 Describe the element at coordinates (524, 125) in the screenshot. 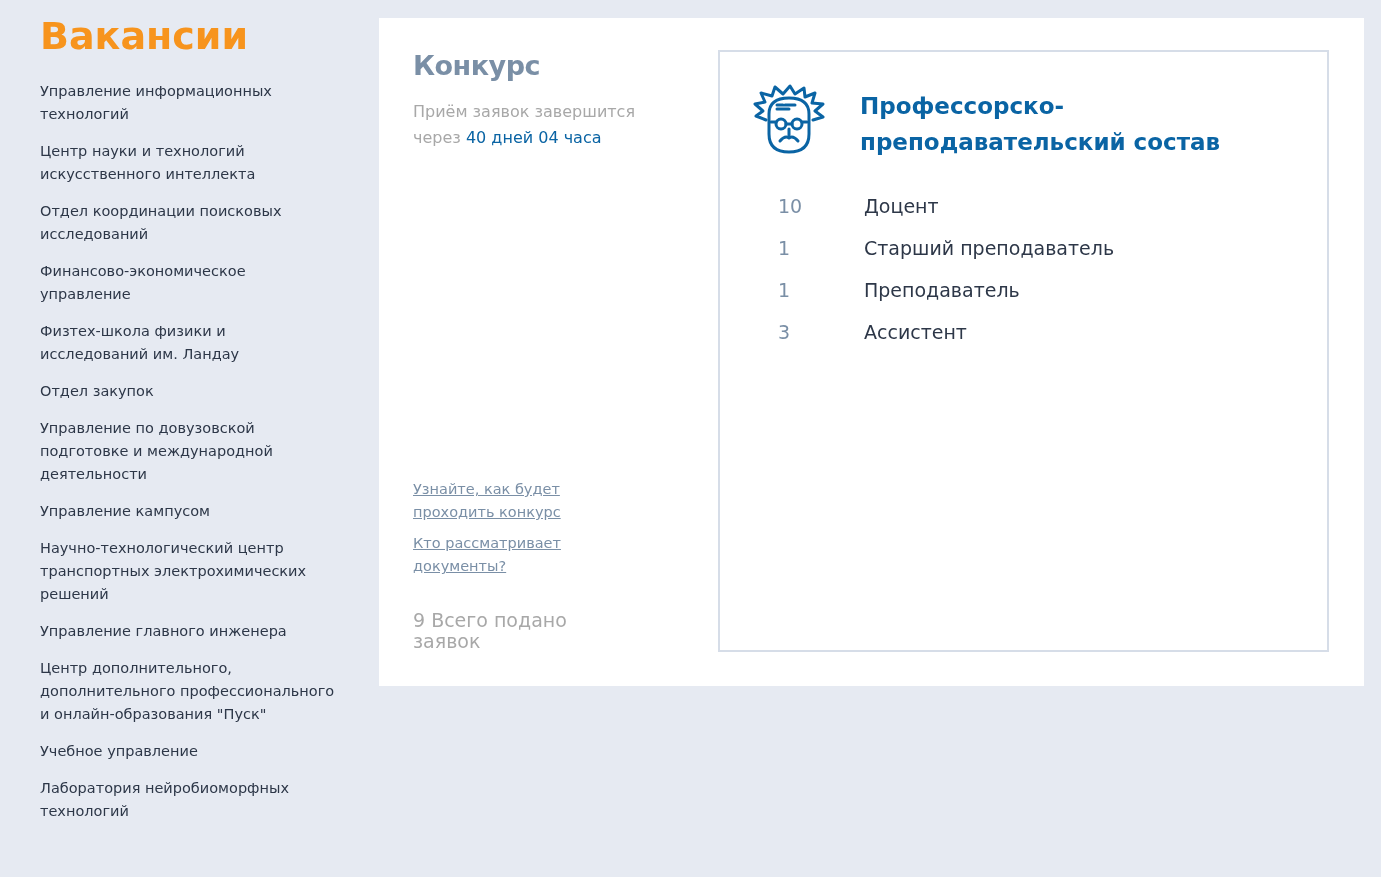

I see `deadline-text: Приём заявок завершится через 40 дней 04 часа` at that location.